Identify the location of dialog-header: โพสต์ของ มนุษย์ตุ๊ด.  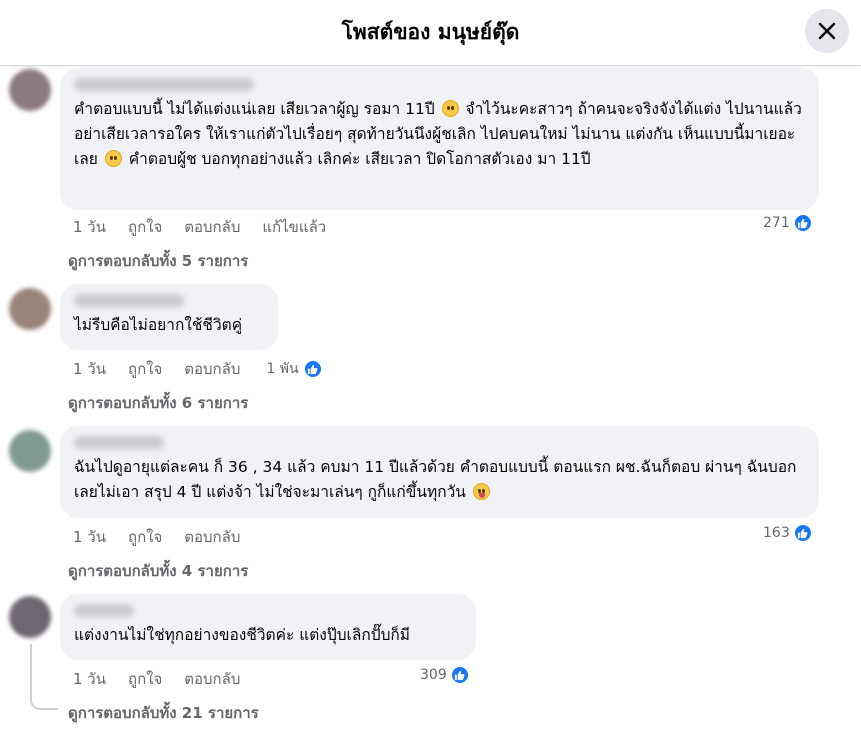
(430, 33).